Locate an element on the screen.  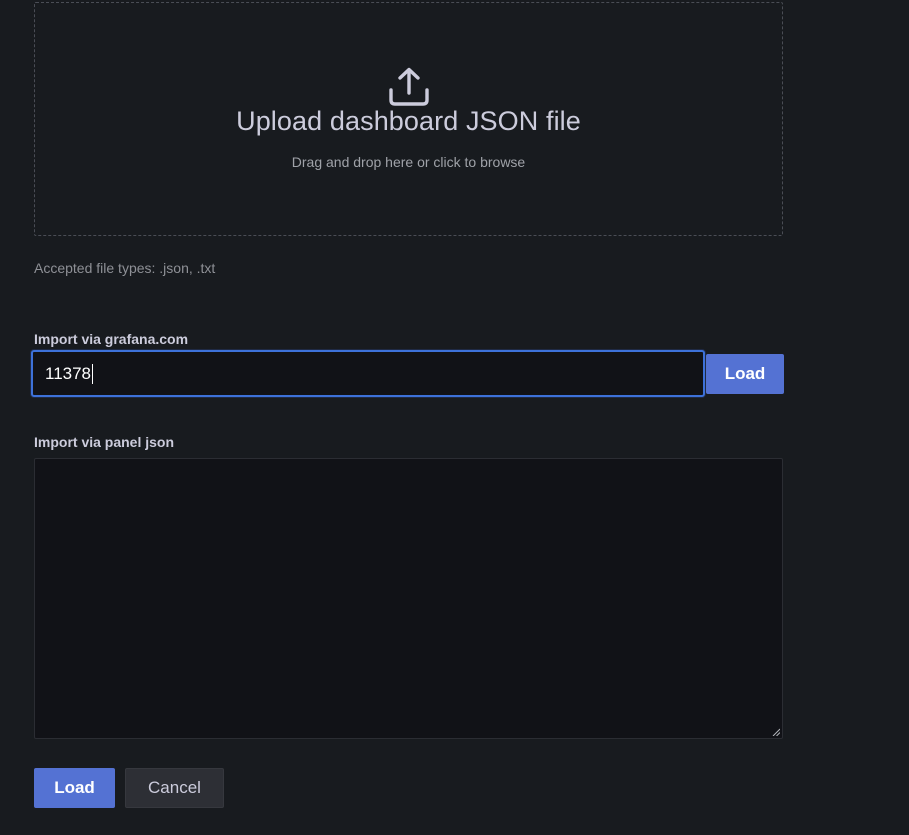
accepted-file-types: Accepted file types: .json, .txt is located at coordinates (125, 268).